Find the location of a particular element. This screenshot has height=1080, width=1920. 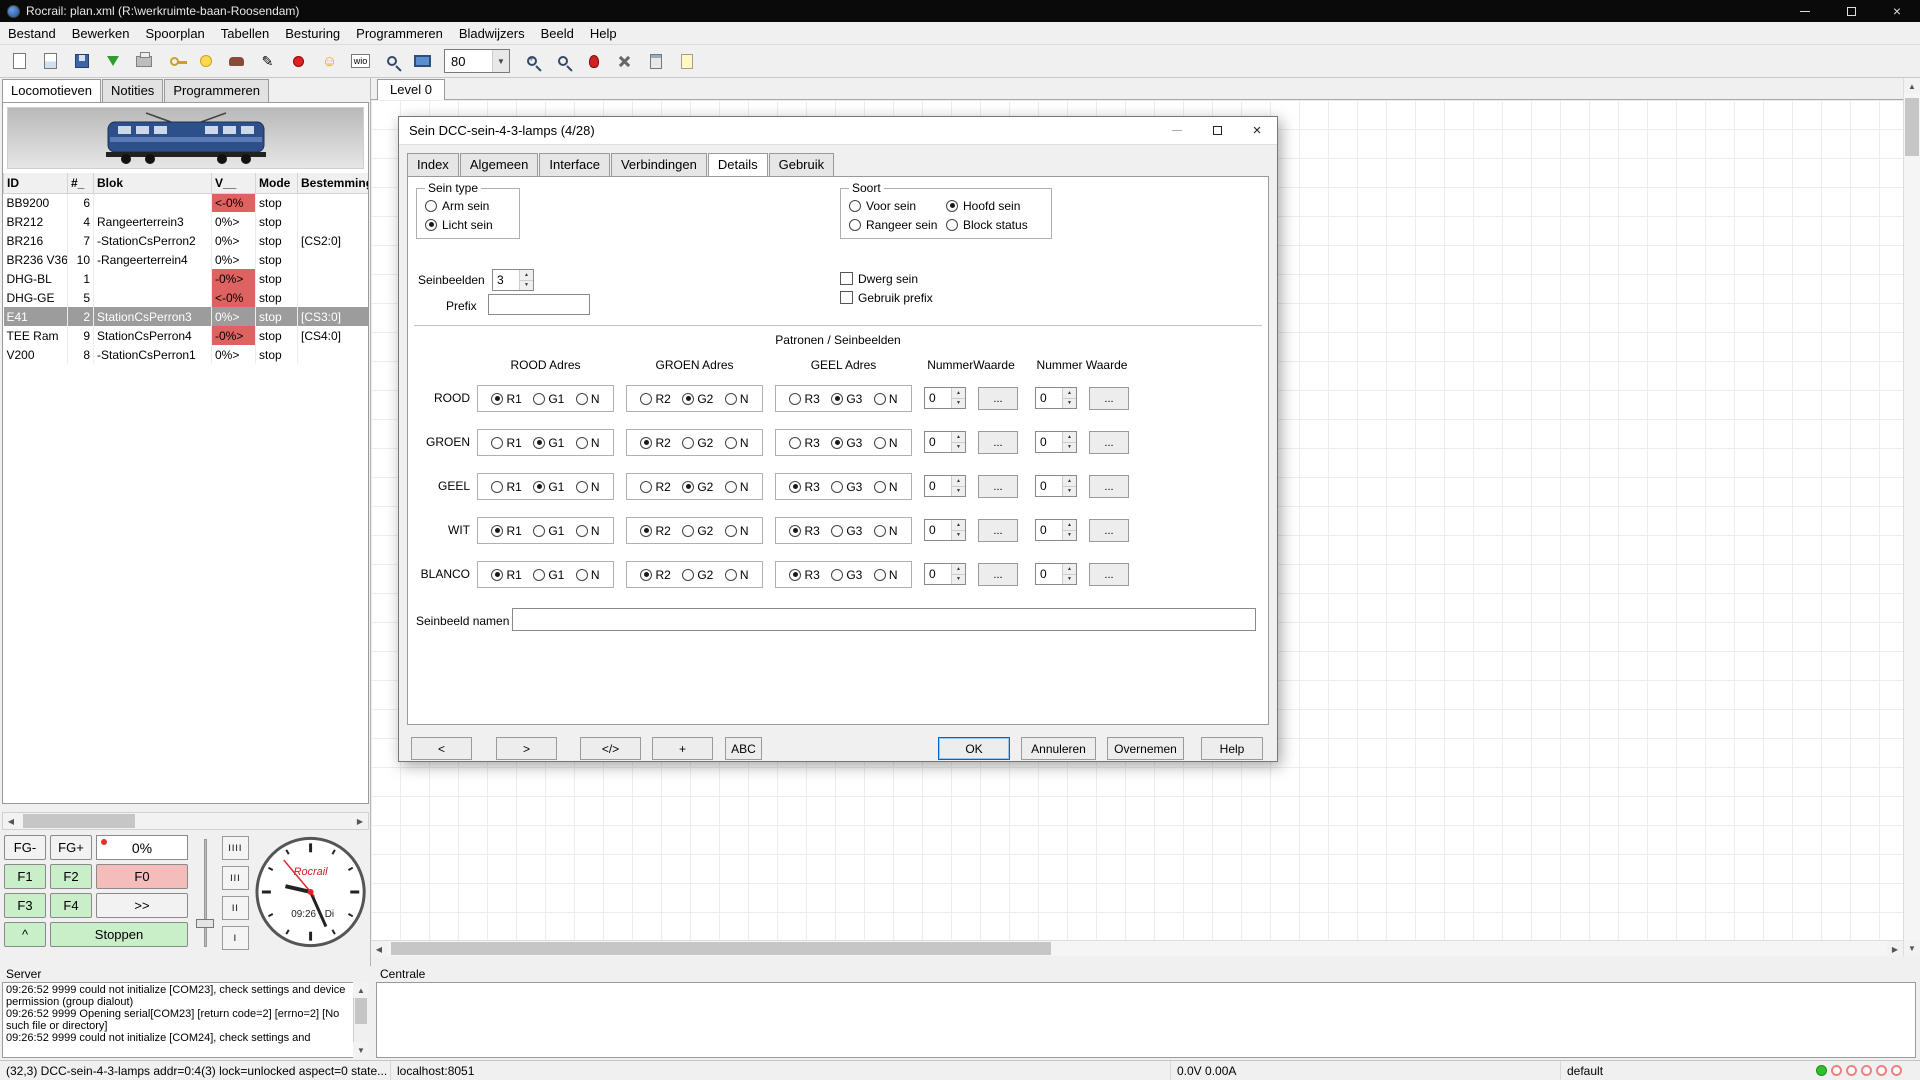

table-row: DHG-GE 5 <-0% stop is located at coordinates (185, 297).